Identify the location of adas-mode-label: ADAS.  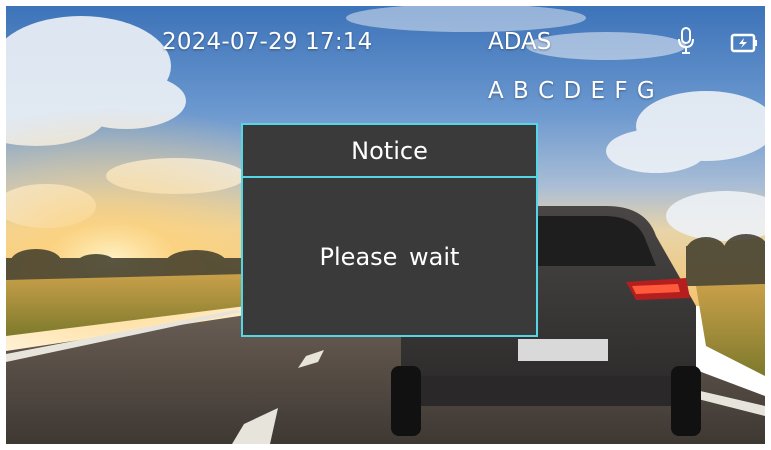
(520, 42).